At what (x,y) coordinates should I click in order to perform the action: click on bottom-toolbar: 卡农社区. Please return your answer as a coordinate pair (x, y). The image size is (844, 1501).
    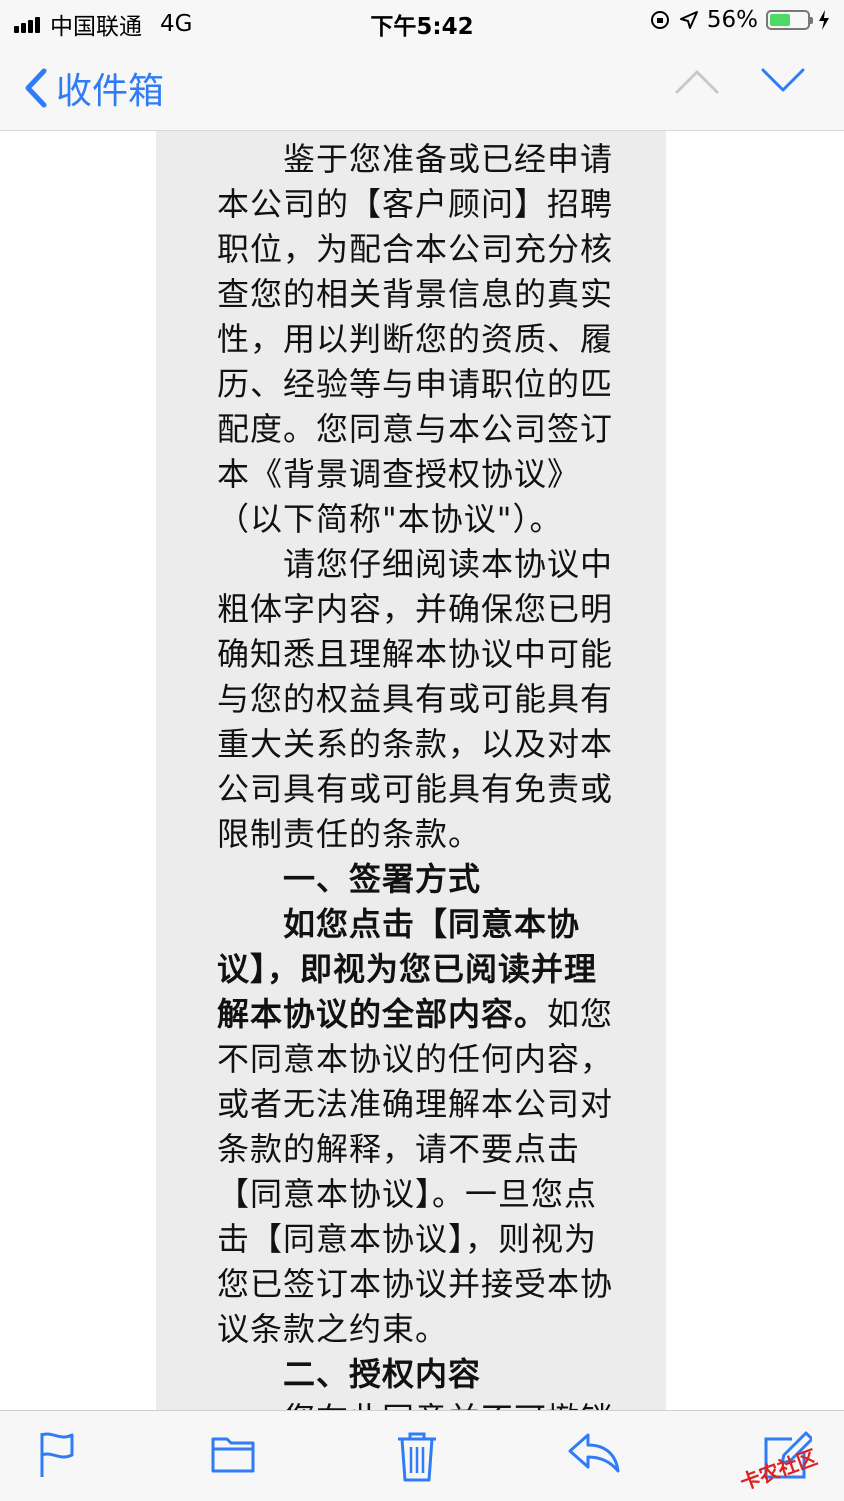
    Looking at the image, I should click on (422, 1455).